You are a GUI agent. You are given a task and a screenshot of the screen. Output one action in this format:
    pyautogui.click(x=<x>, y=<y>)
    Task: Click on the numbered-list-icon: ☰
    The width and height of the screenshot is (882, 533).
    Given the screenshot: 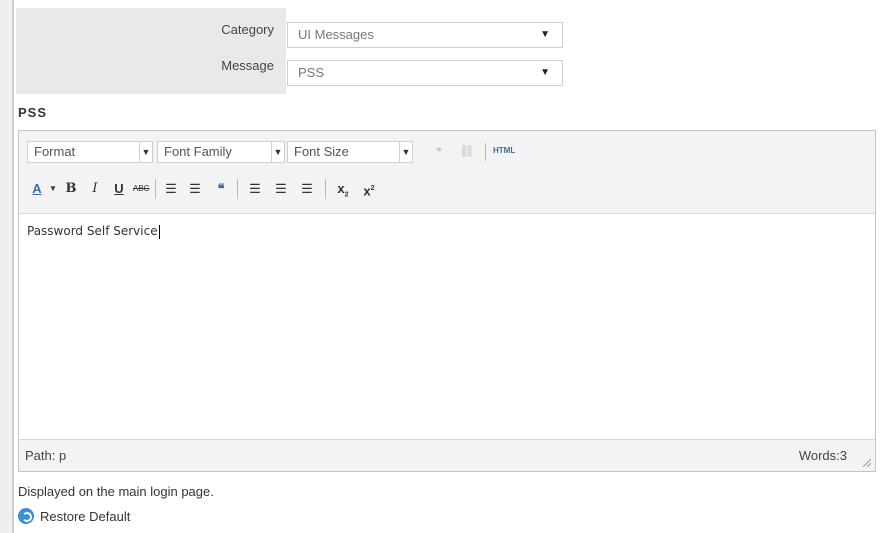 What is the action you would take?
    pyautogui.click(x=195, y=189)
    